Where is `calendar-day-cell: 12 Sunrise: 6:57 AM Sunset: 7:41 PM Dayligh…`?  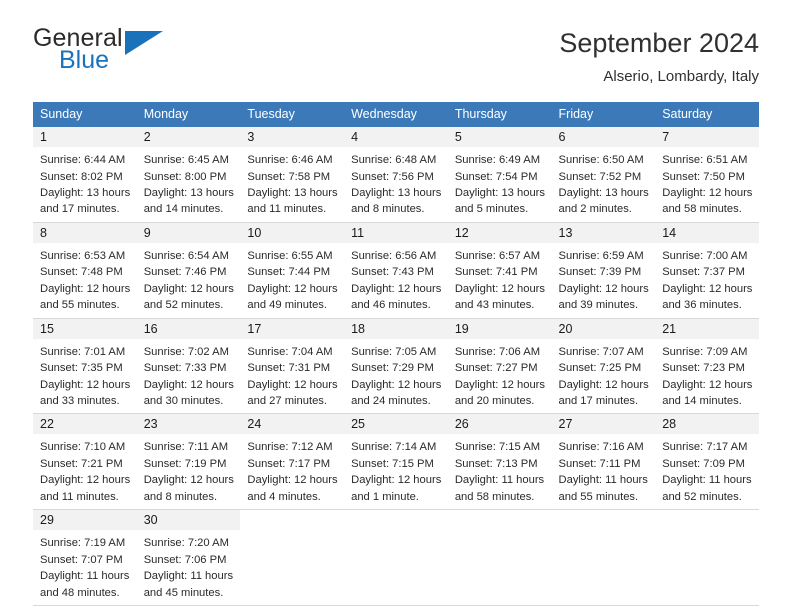 calendar-day-cell: 12 Sunrise: 6:57 AM Sunset: 7:41 PM Dayligh… is located at coordinates (499, 270).